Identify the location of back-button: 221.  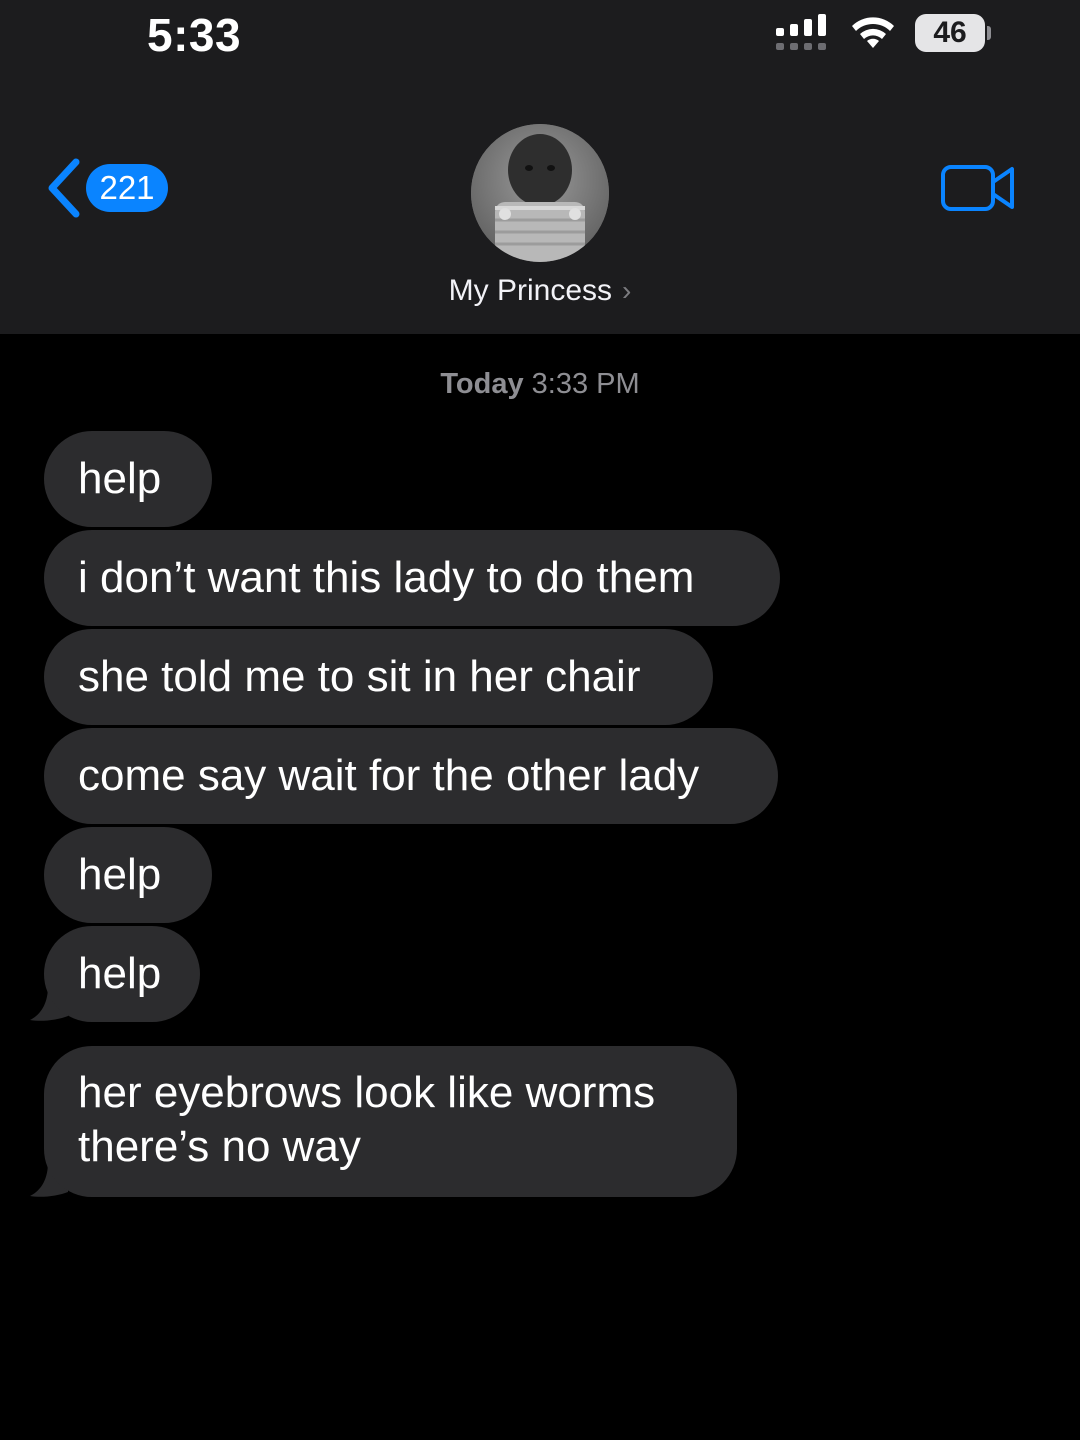
(109, 188).